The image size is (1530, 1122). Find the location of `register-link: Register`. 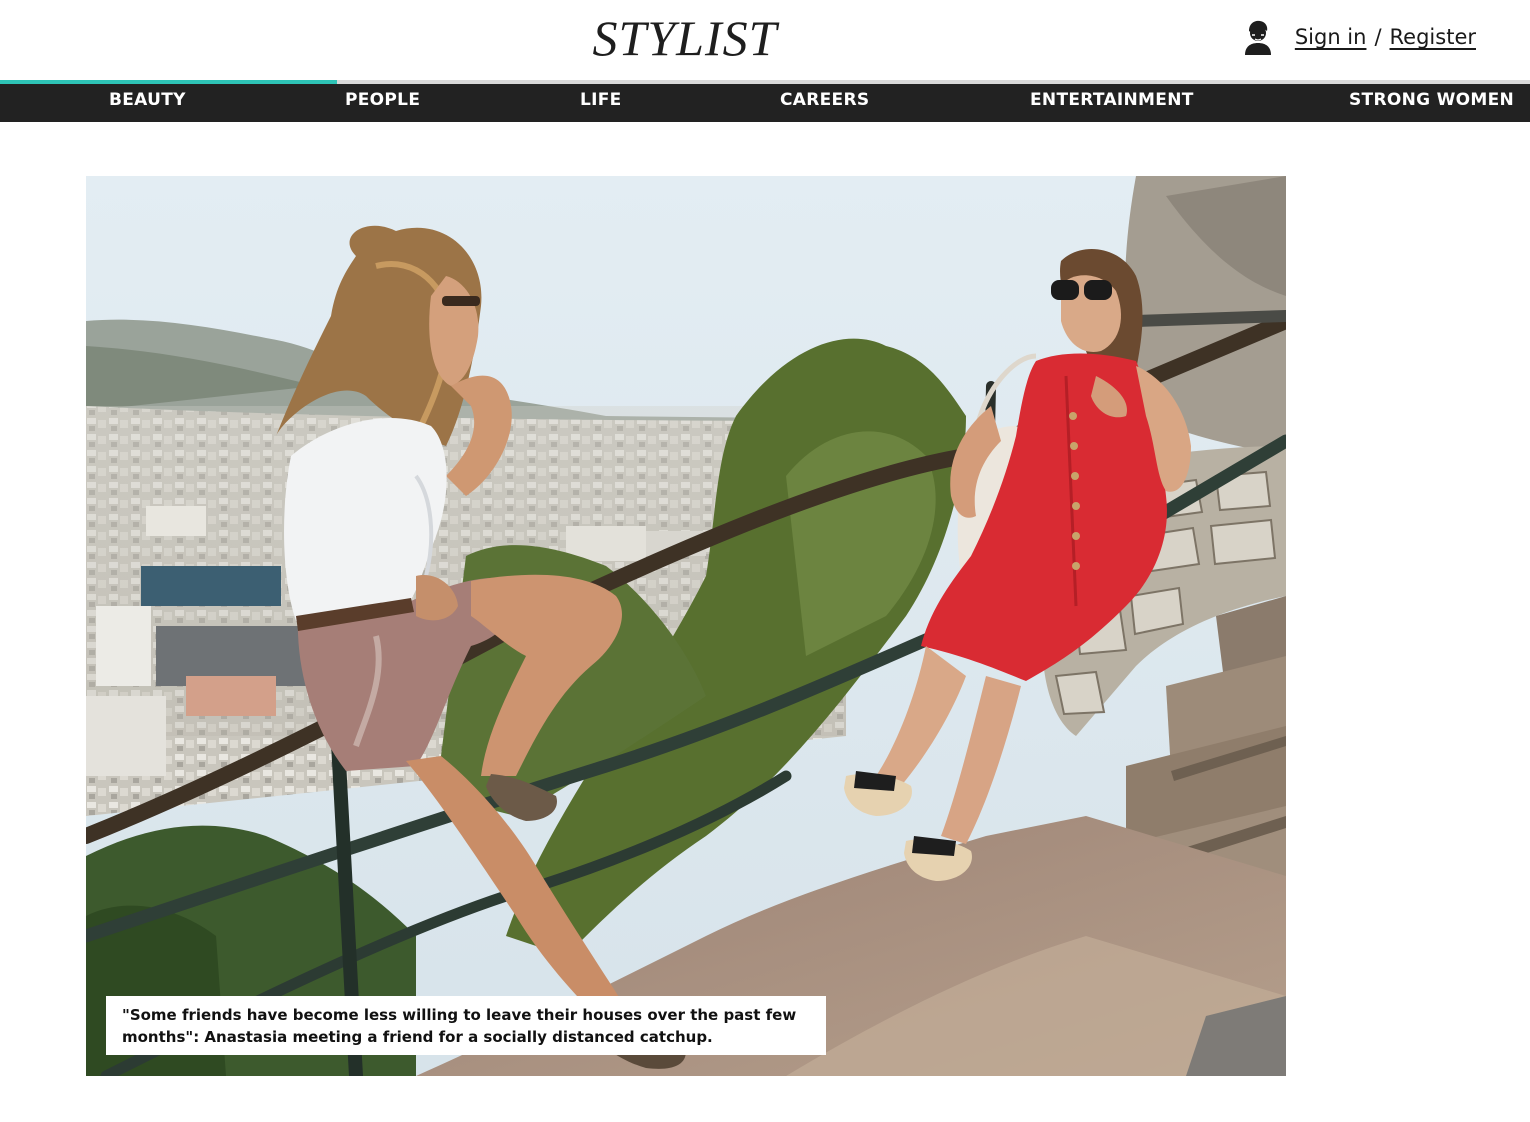

register-link: Register is located at coordinates (1433, 37).